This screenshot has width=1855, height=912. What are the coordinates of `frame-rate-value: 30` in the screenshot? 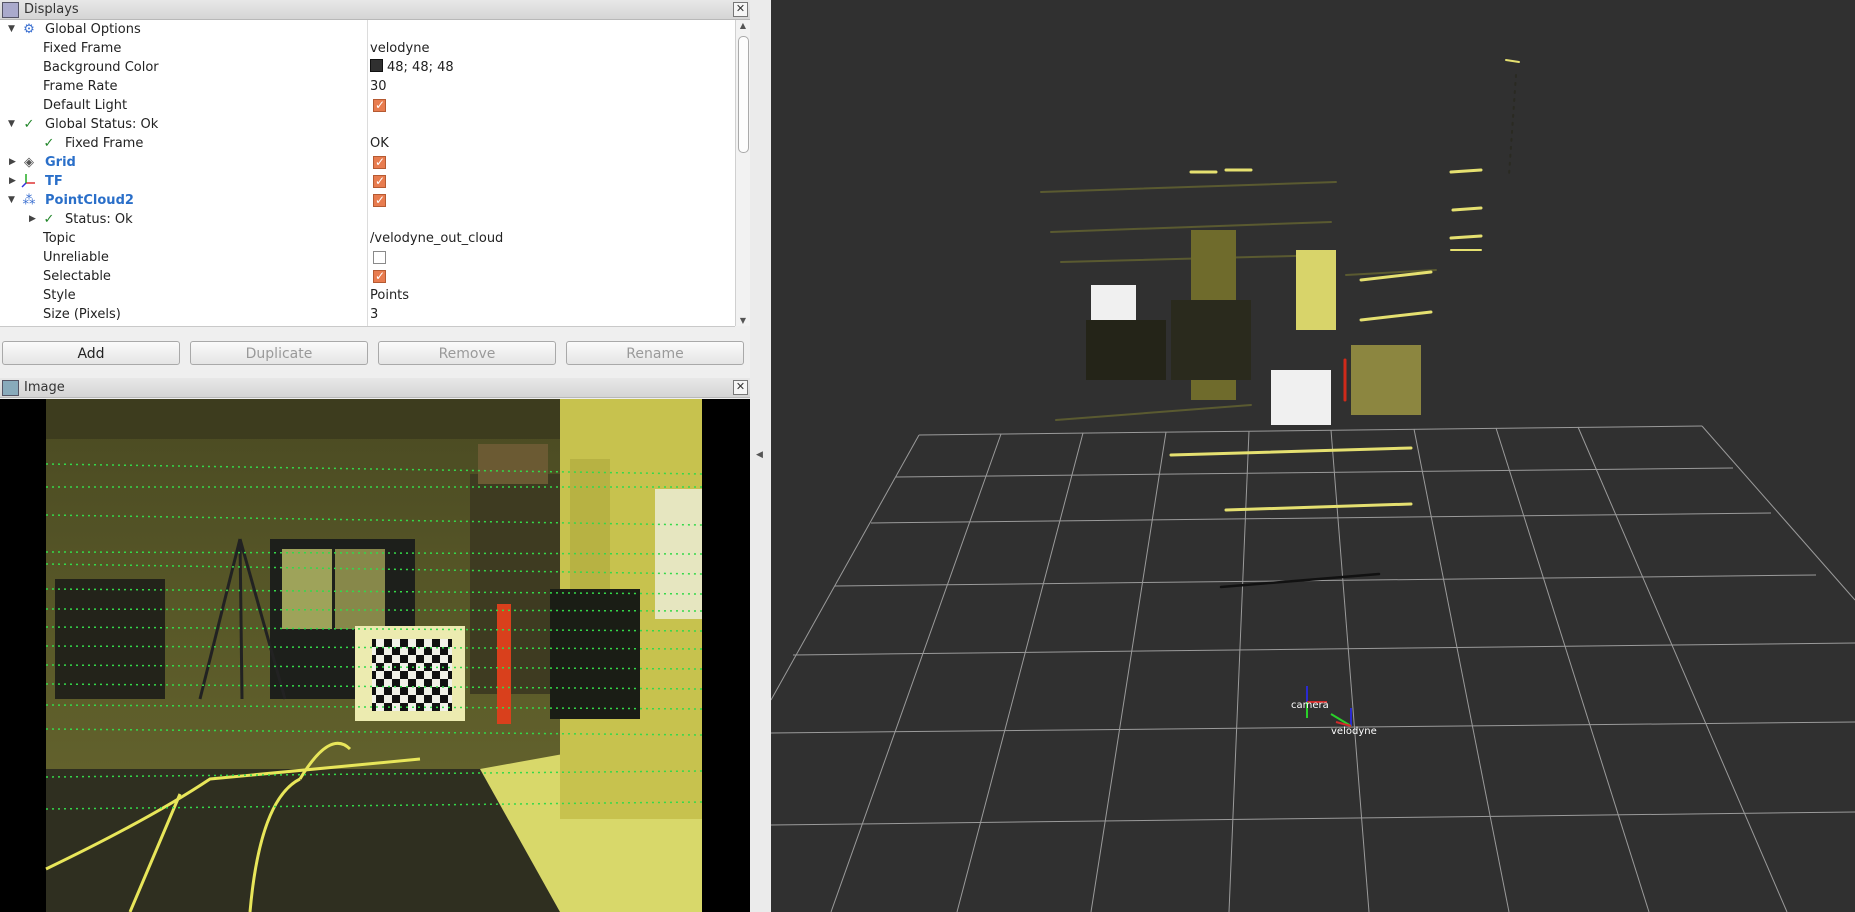 It's located at (378, 86).